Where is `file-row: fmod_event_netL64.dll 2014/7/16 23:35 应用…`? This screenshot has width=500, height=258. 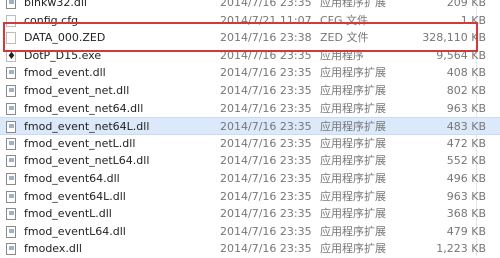 file-row: fmod_event_netL64.dll 2014/7/16 23:35 应用… is located at coordinates (250, 161).